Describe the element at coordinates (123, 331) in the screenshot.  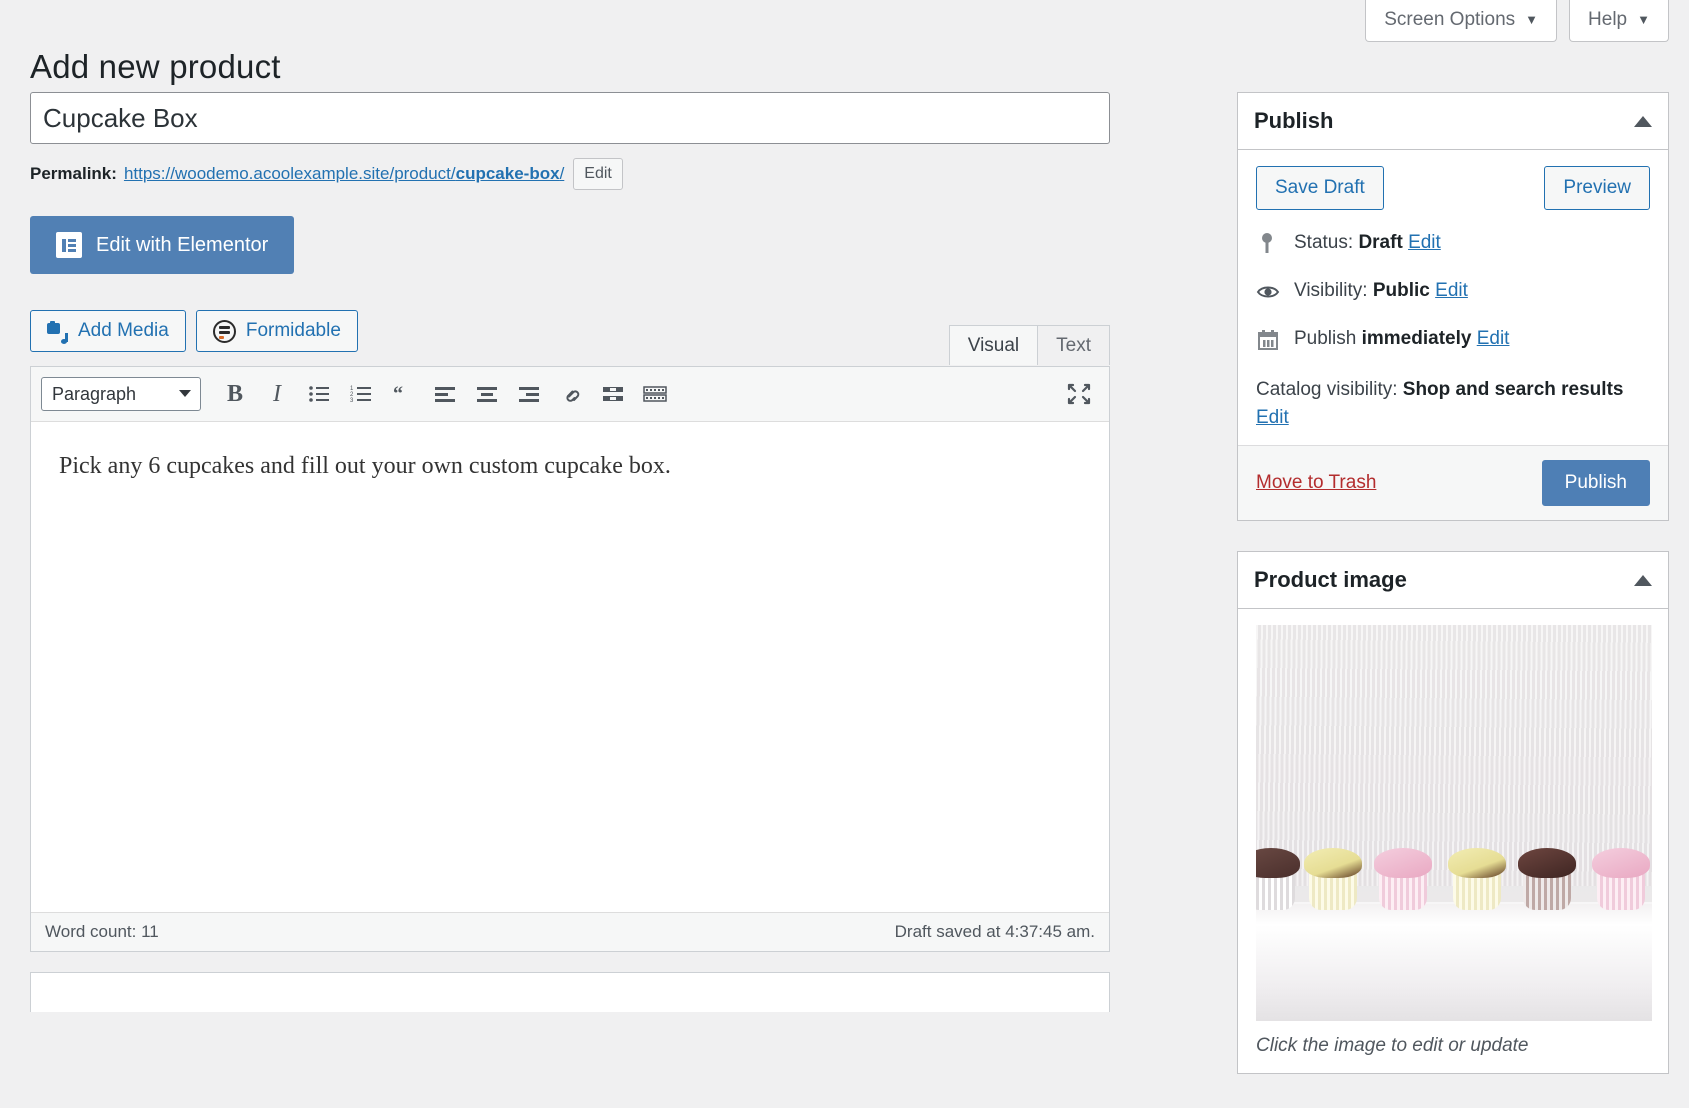
I see `add-media-label: Add Media` at that location.